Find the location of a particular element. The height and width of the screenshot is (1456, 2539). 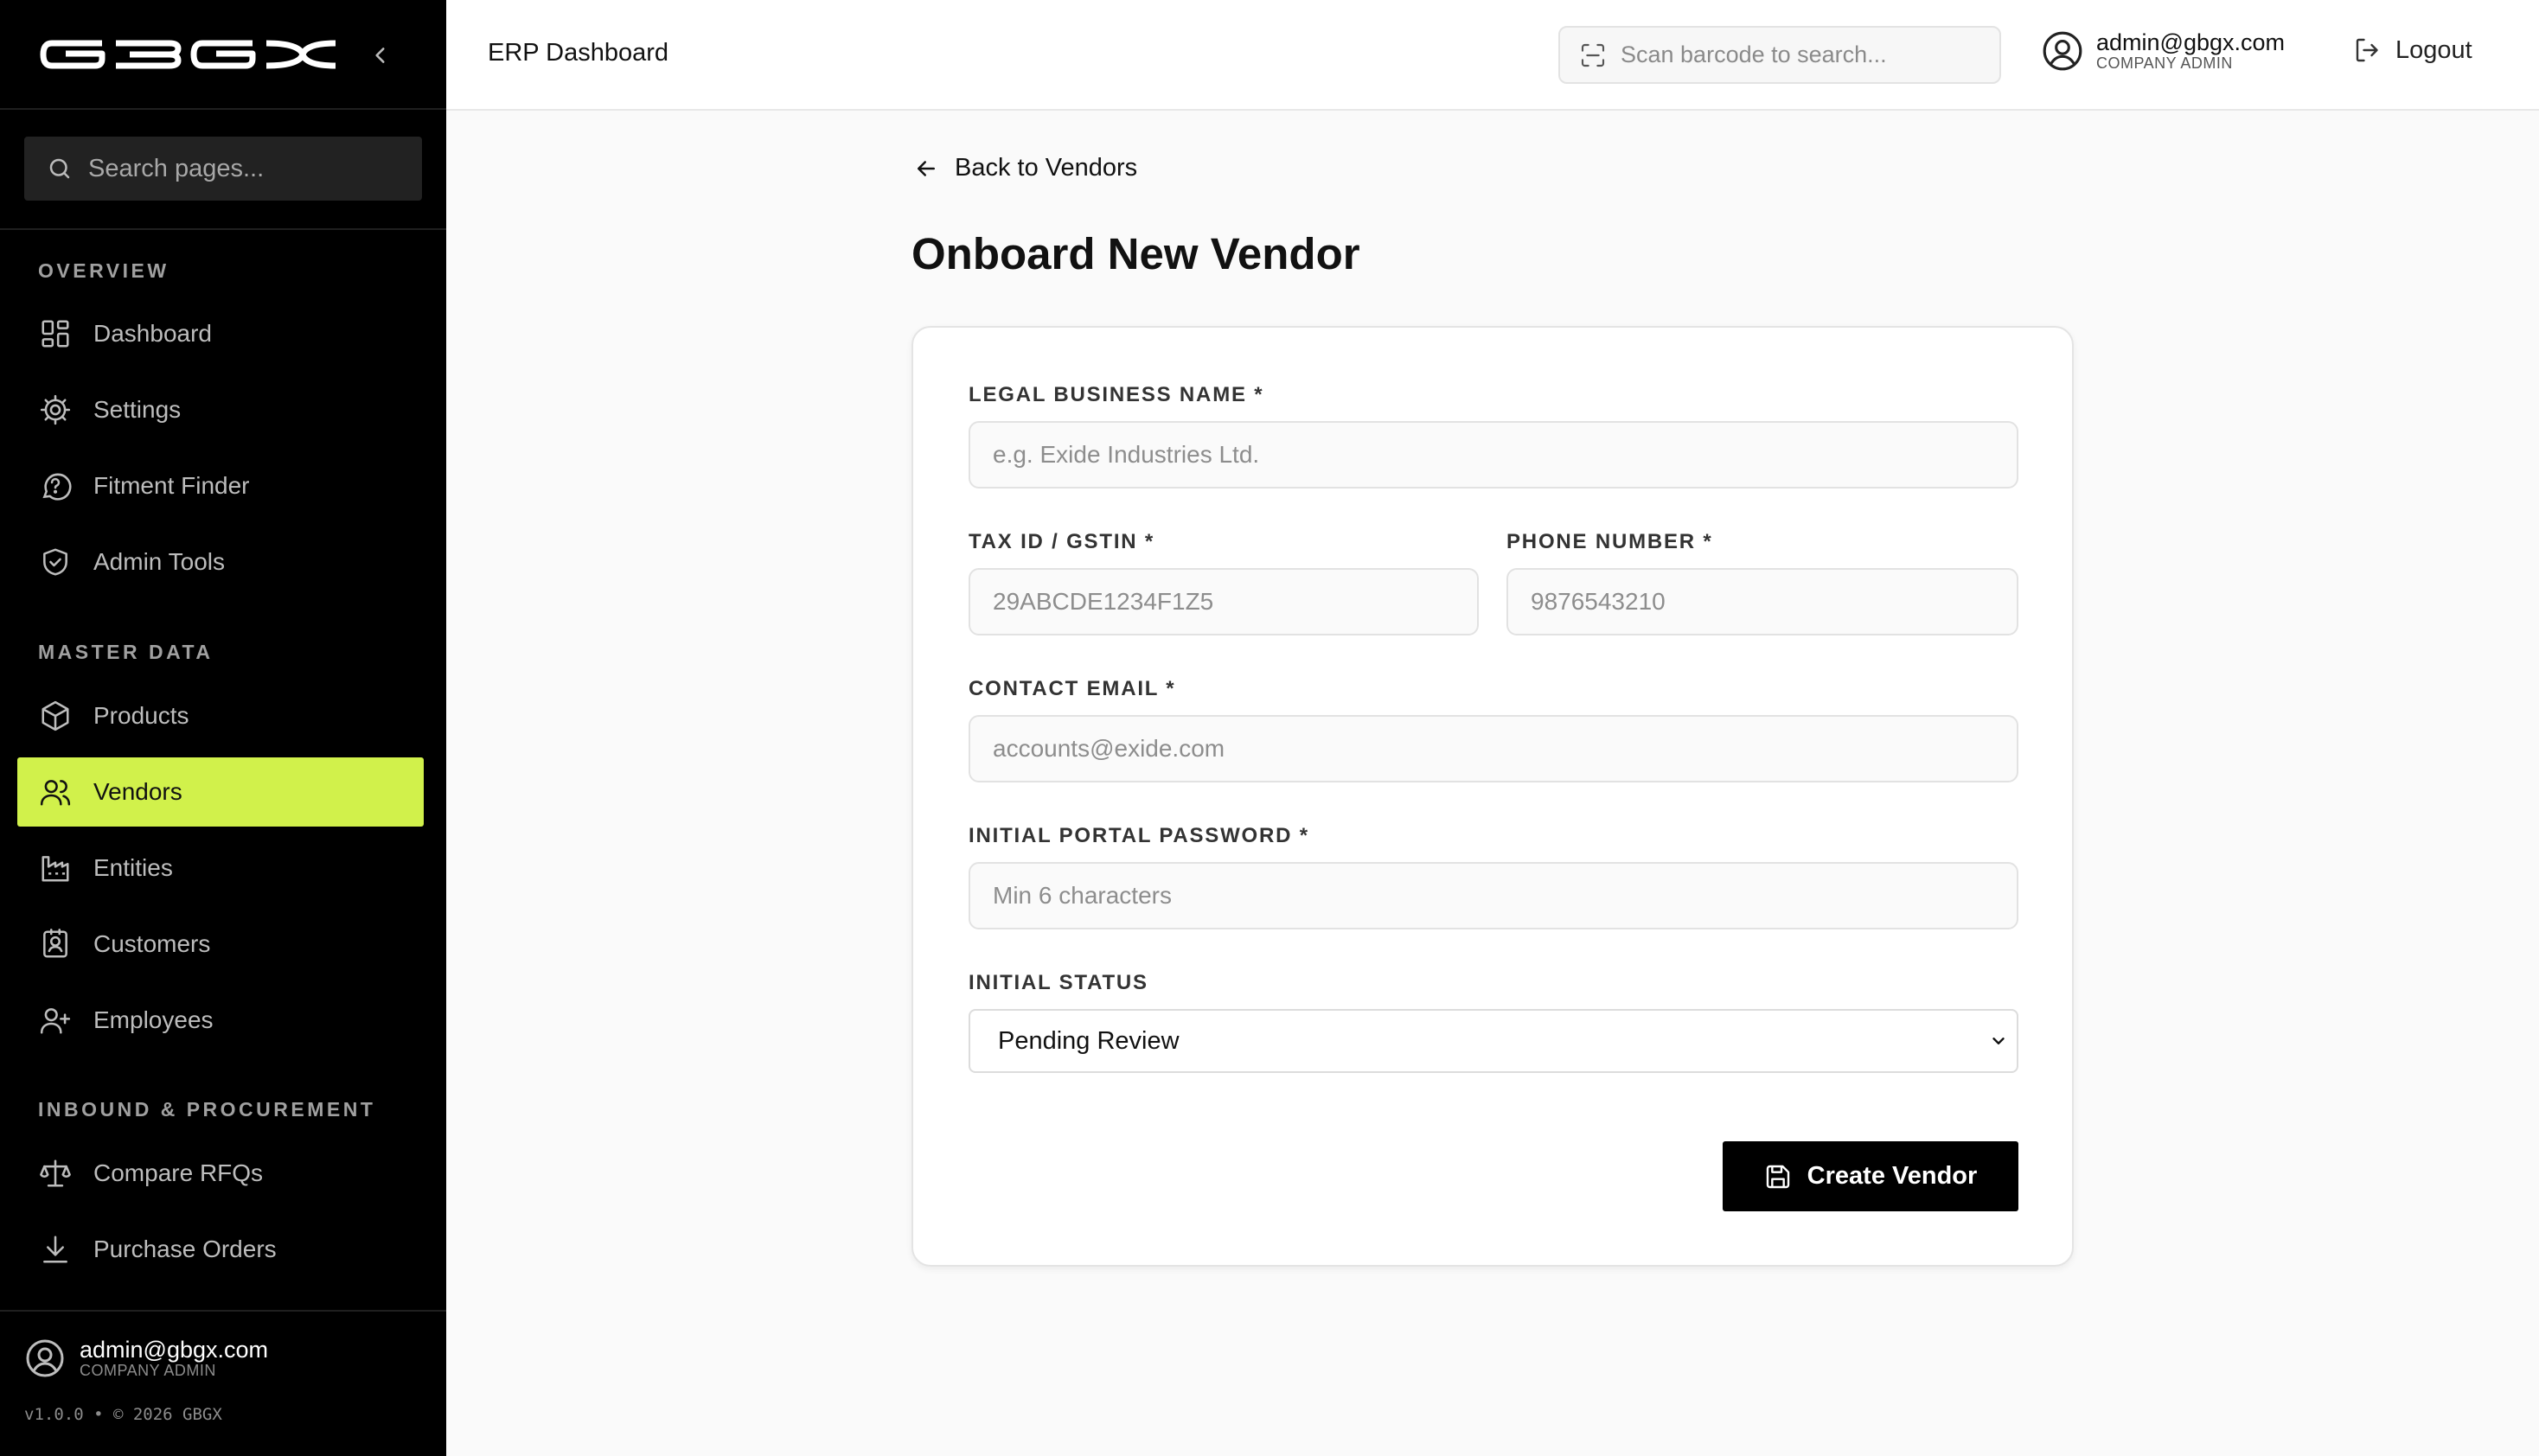

portal-password-input is located at coordinates (1493, 895).